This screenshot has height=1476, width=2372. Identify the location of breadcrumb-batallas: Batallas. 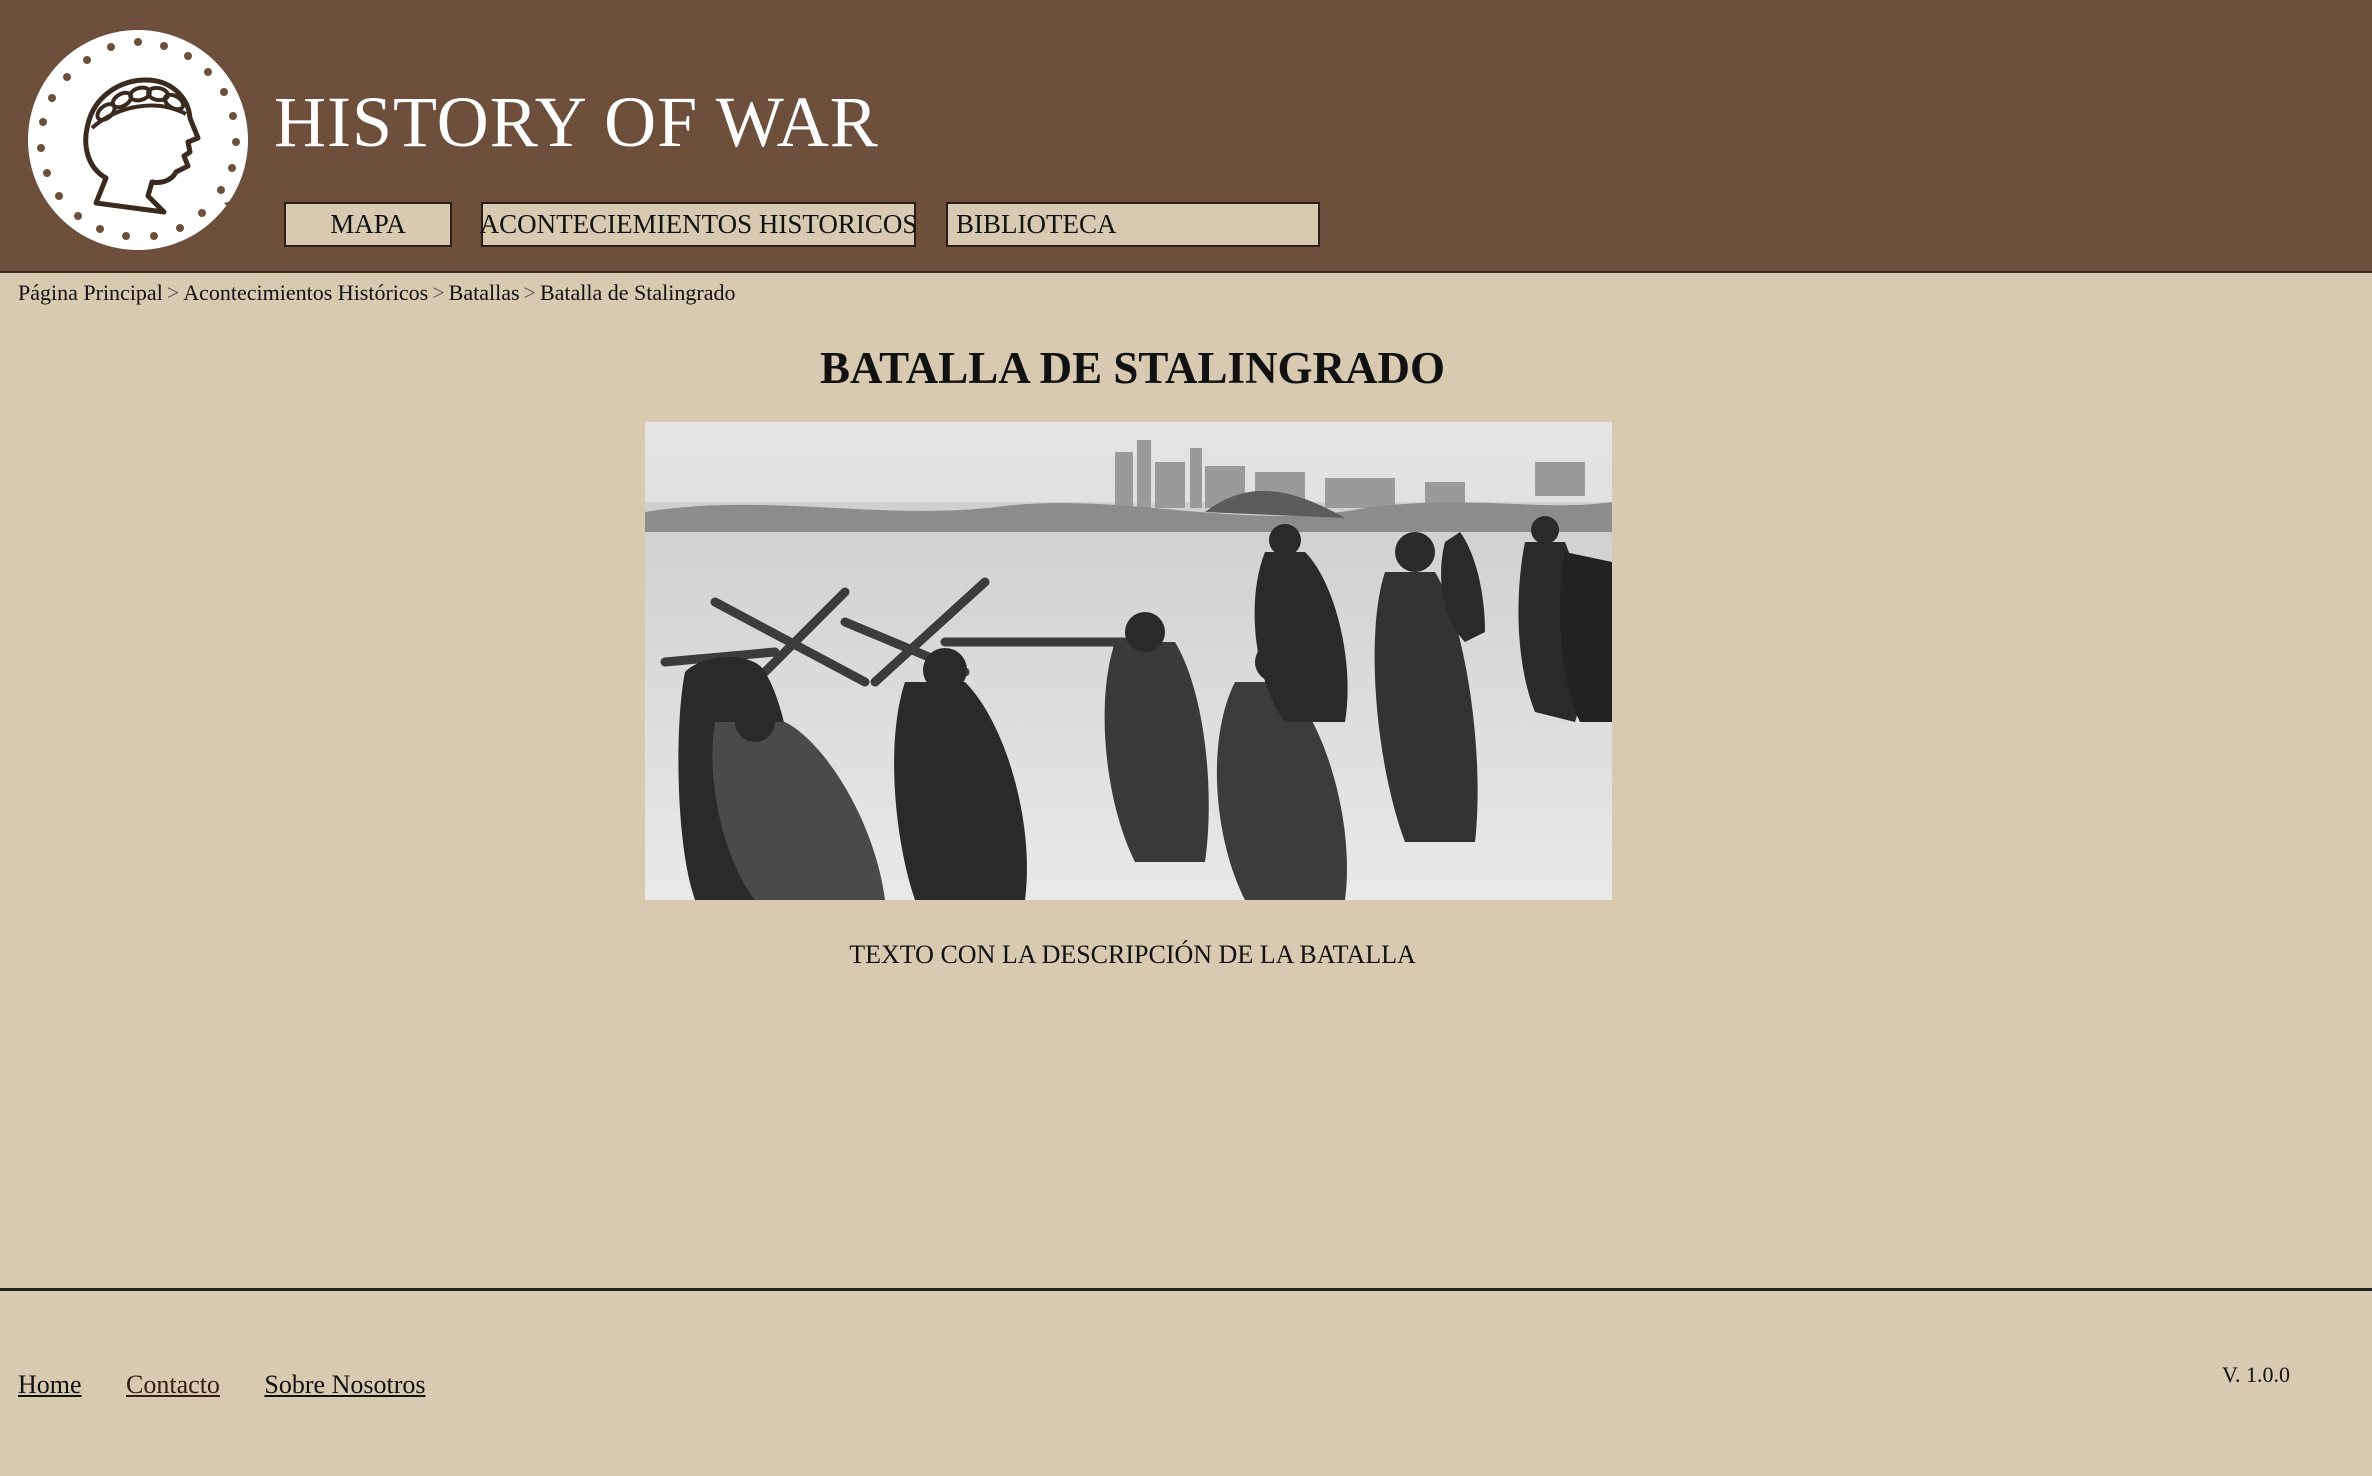
(484, 292).